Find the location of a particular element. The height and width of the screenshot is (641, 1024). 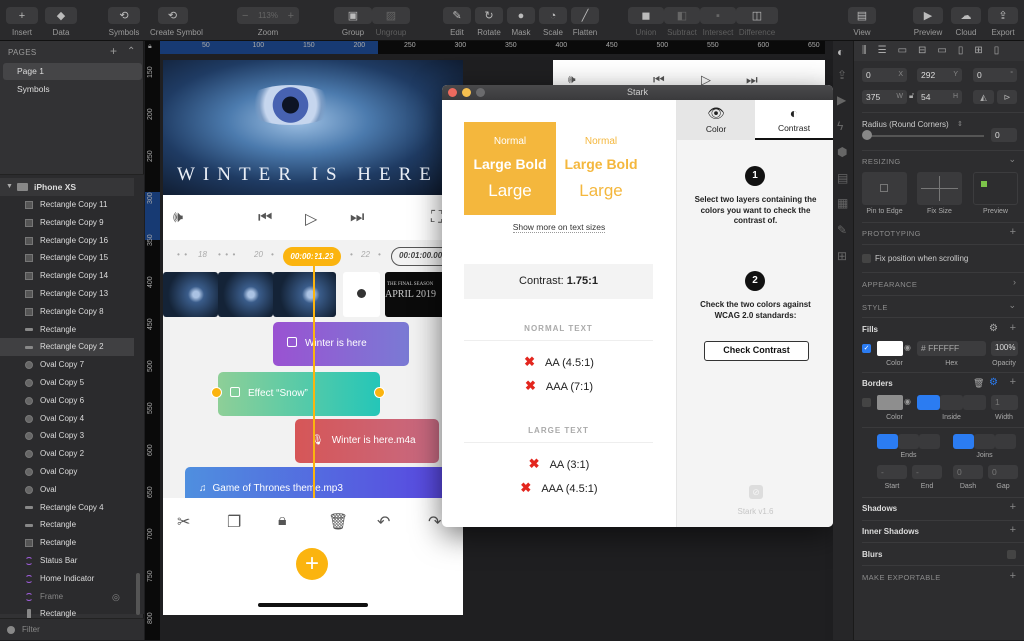

share-icon: ⇪ is located at coordinates (842, 75).